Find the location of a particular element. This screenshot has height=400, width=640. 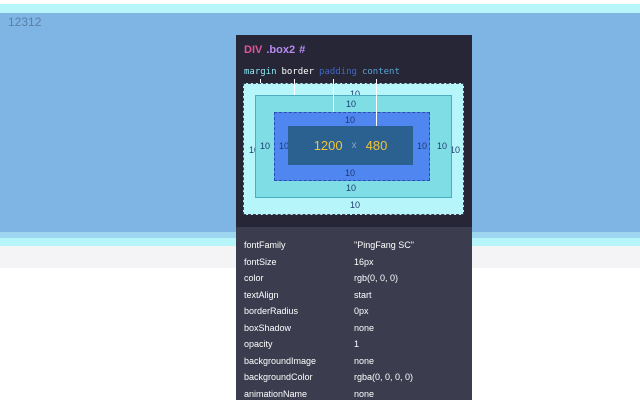

style-value: start is located at coordinates (363, 294).